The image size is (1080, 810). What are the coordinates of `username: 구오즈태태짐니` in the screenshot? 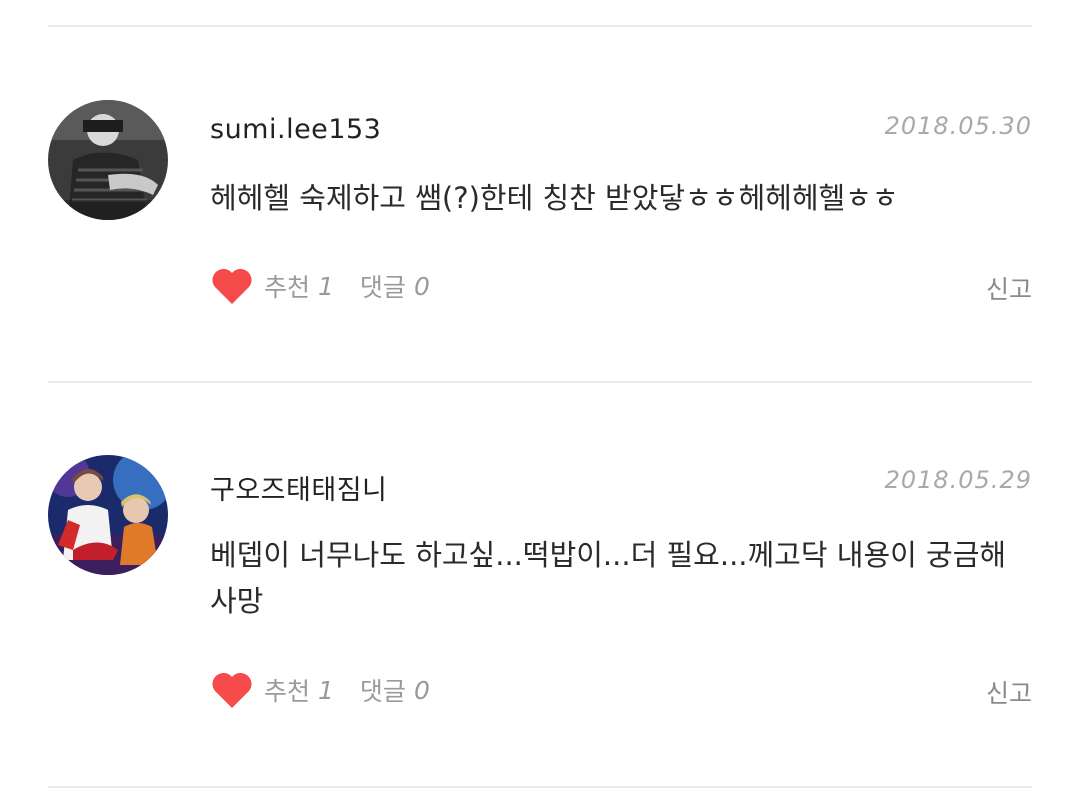 It's located at (298, 487).